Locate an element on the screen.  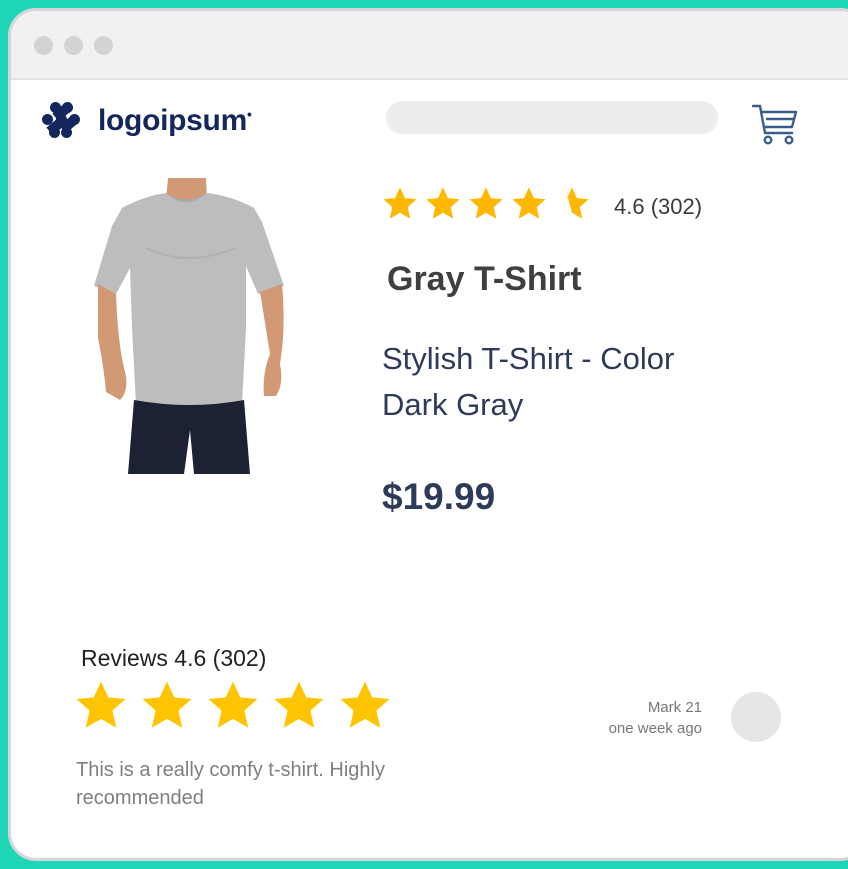
search-input is located at coordinates (552, 117).